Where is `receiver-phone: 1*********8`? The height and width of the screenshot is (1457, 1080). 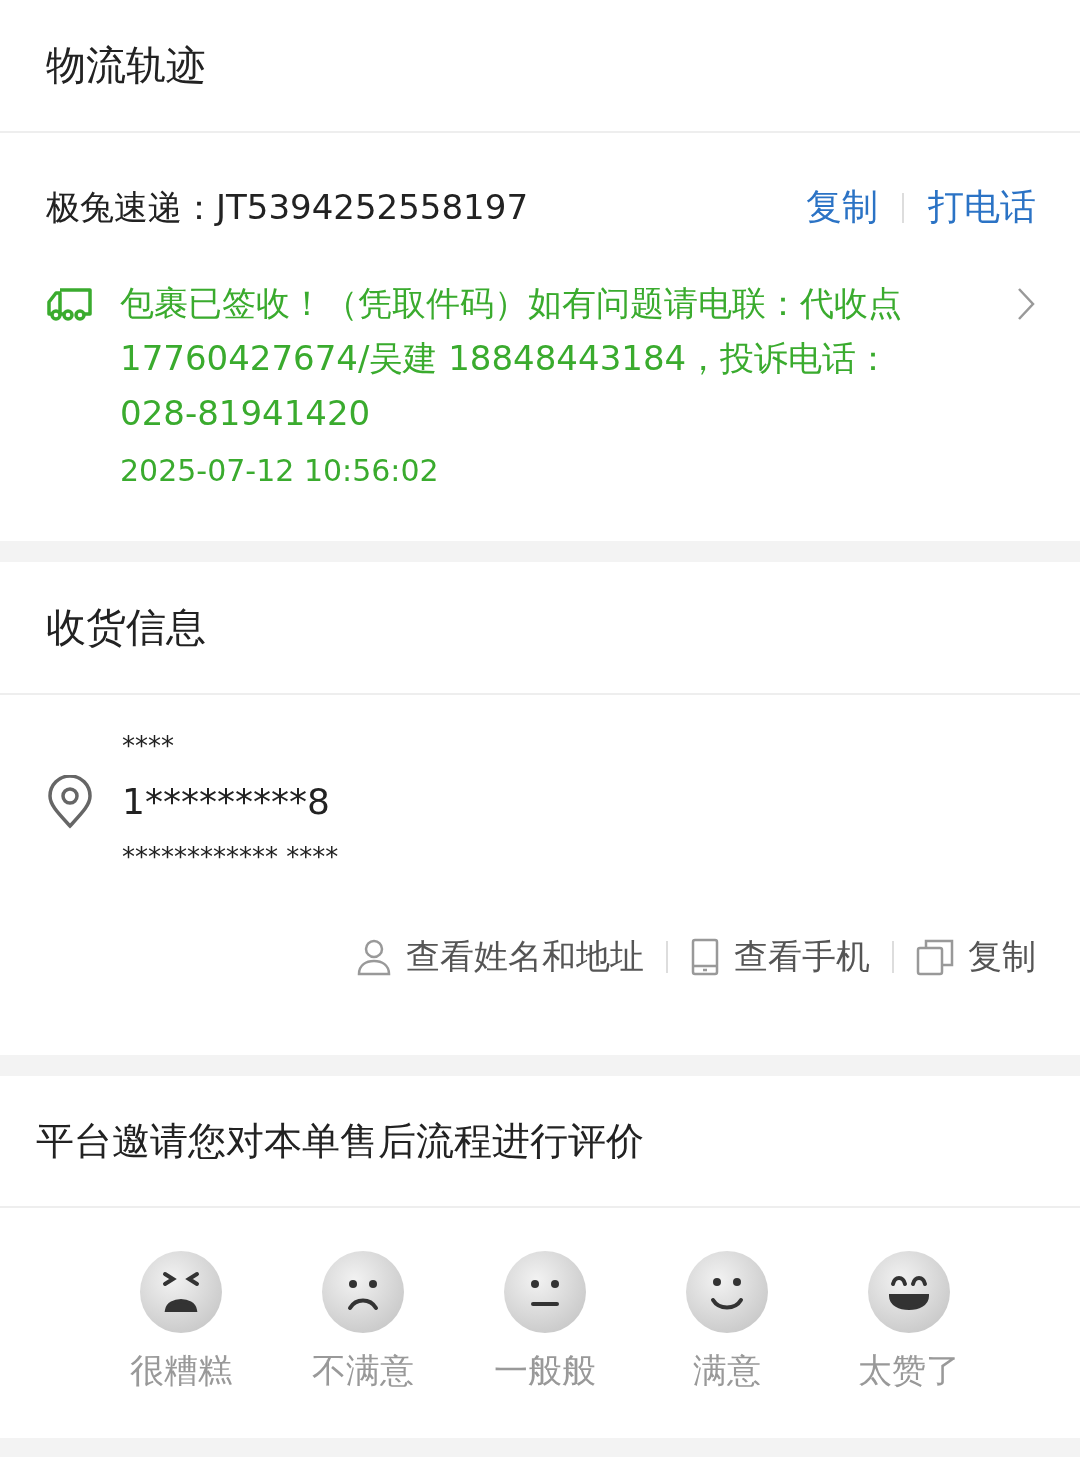
receiver-phone: 1*********8 is located at coordinates (226, 801).